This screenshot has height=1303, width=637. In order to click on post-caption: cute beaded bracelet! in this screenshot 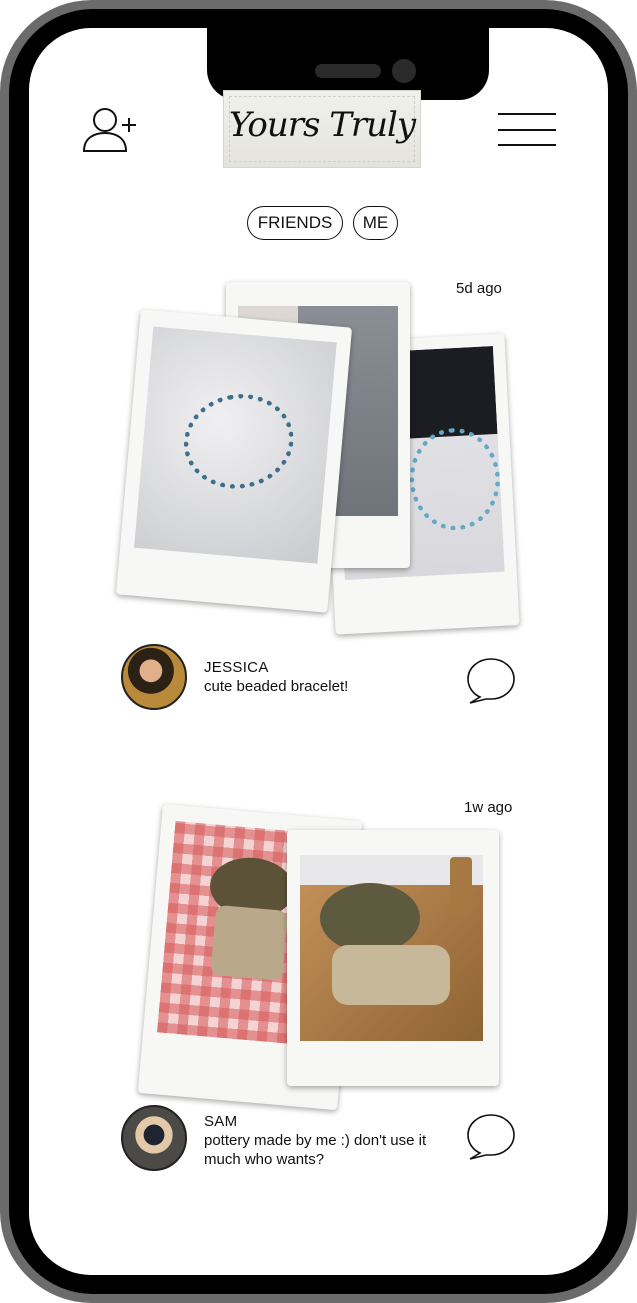, I will do `click(276, 686)`.